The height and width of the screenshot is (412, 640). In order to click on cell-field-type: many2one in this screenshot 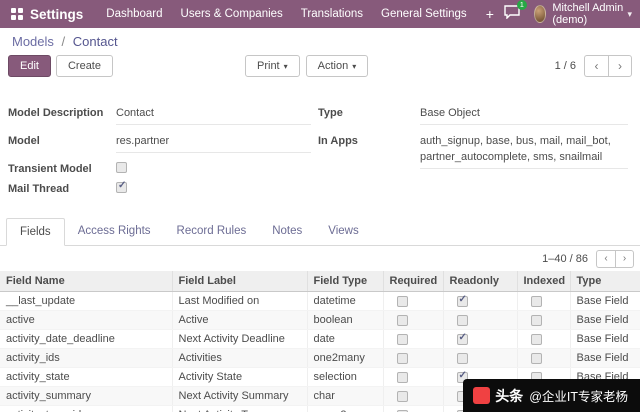, I will do `click(345, 408)`.